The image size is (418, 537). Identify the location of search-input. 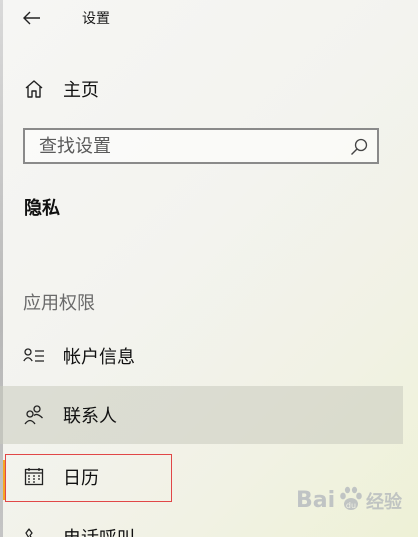
(189, 146).